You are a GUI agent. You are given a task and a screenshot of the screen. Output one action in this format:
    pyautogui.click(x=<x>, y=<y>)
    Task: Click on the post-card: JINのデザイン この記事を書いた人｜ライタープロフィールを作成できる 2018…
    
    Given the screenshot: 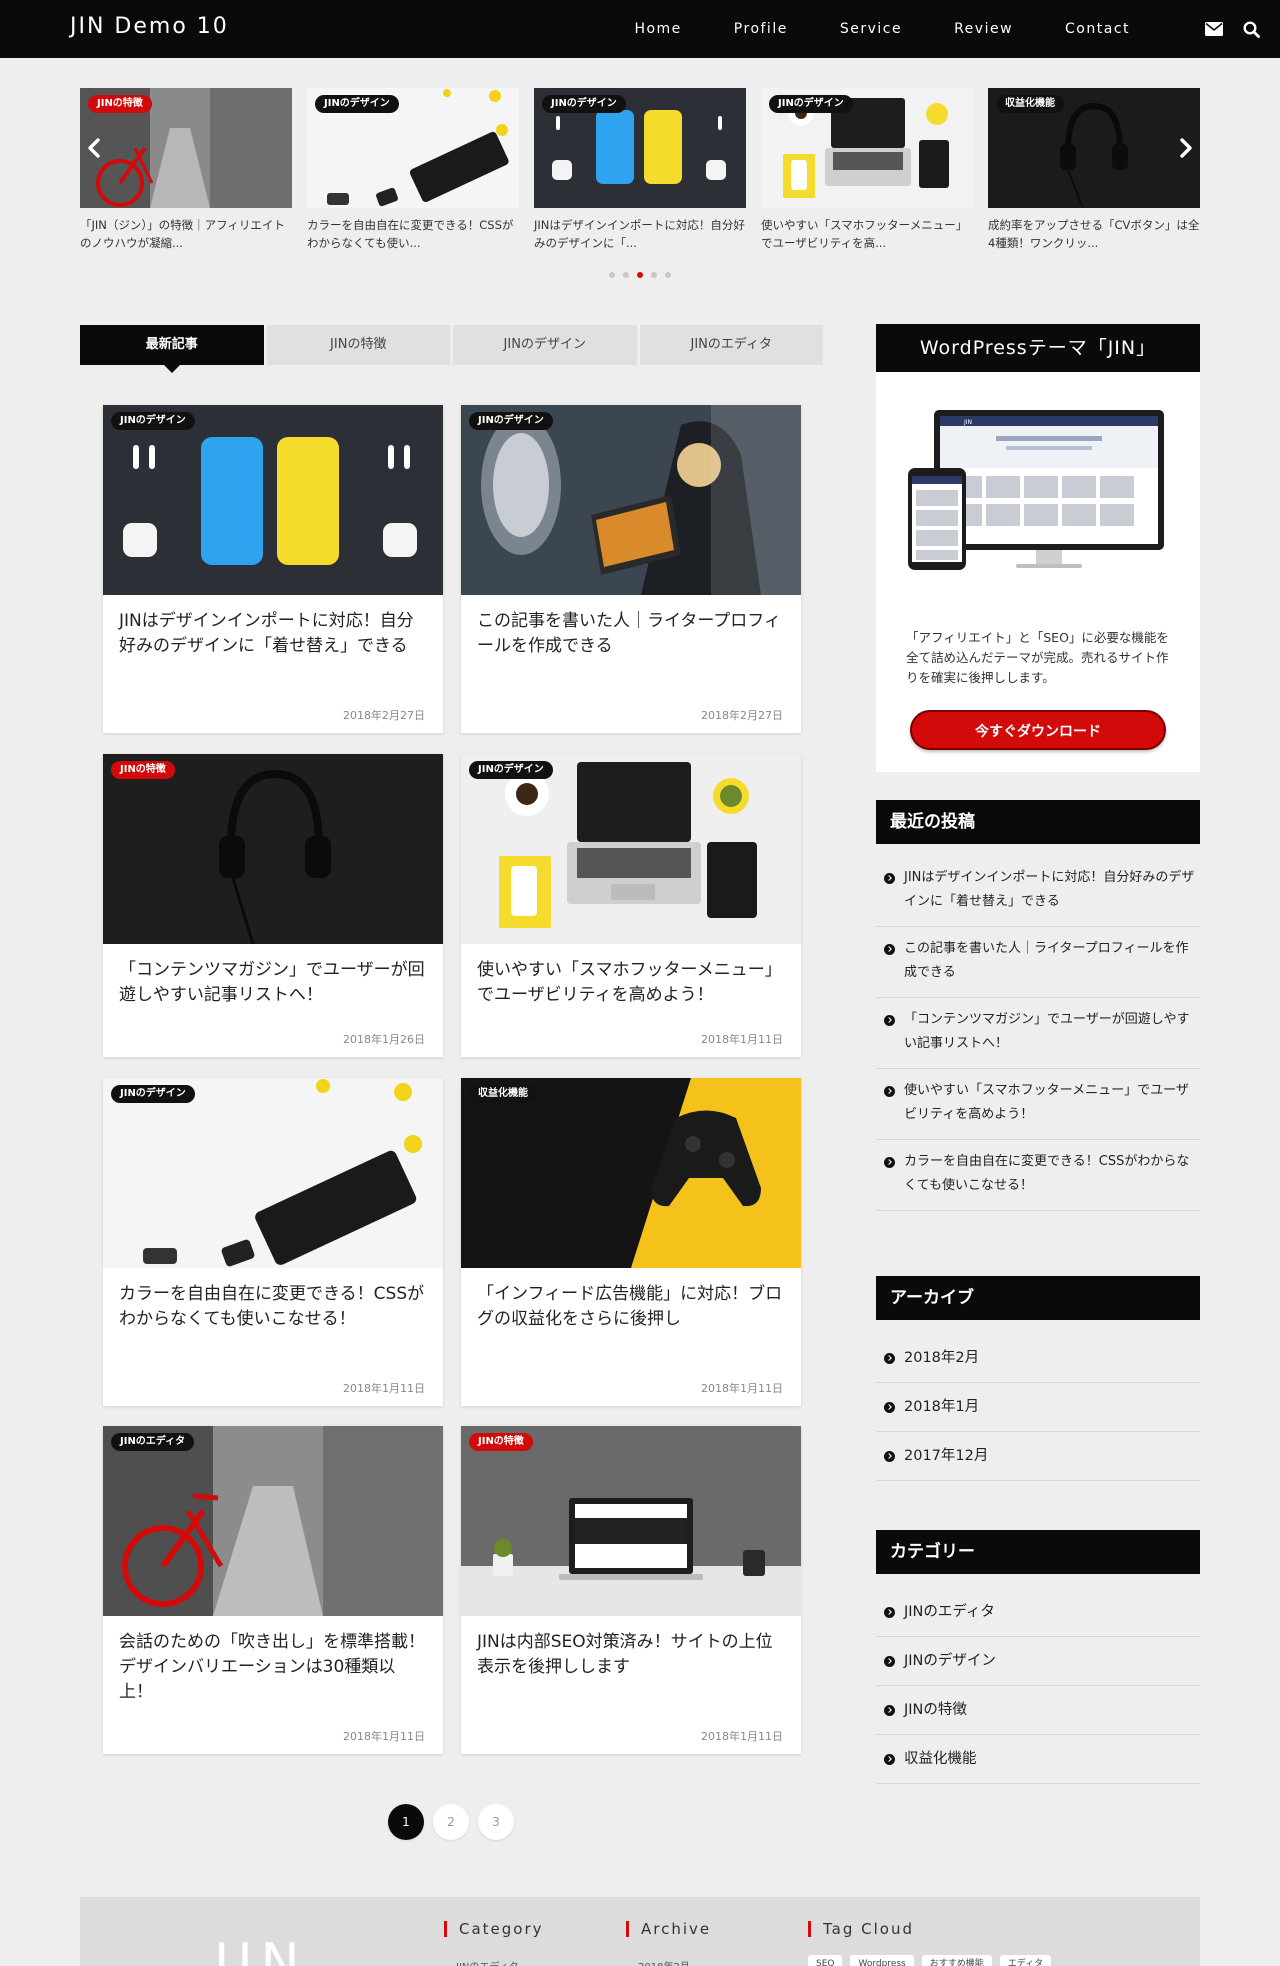 What is the action you would take?
    pyautogui.click(x=631, y=569)
    